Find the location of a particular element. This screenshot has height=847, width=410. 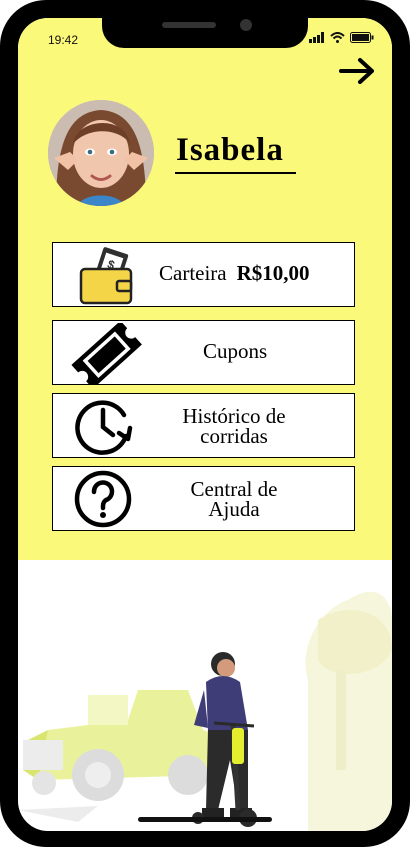

help-line1: Central de is located at coordinates (234, 489).